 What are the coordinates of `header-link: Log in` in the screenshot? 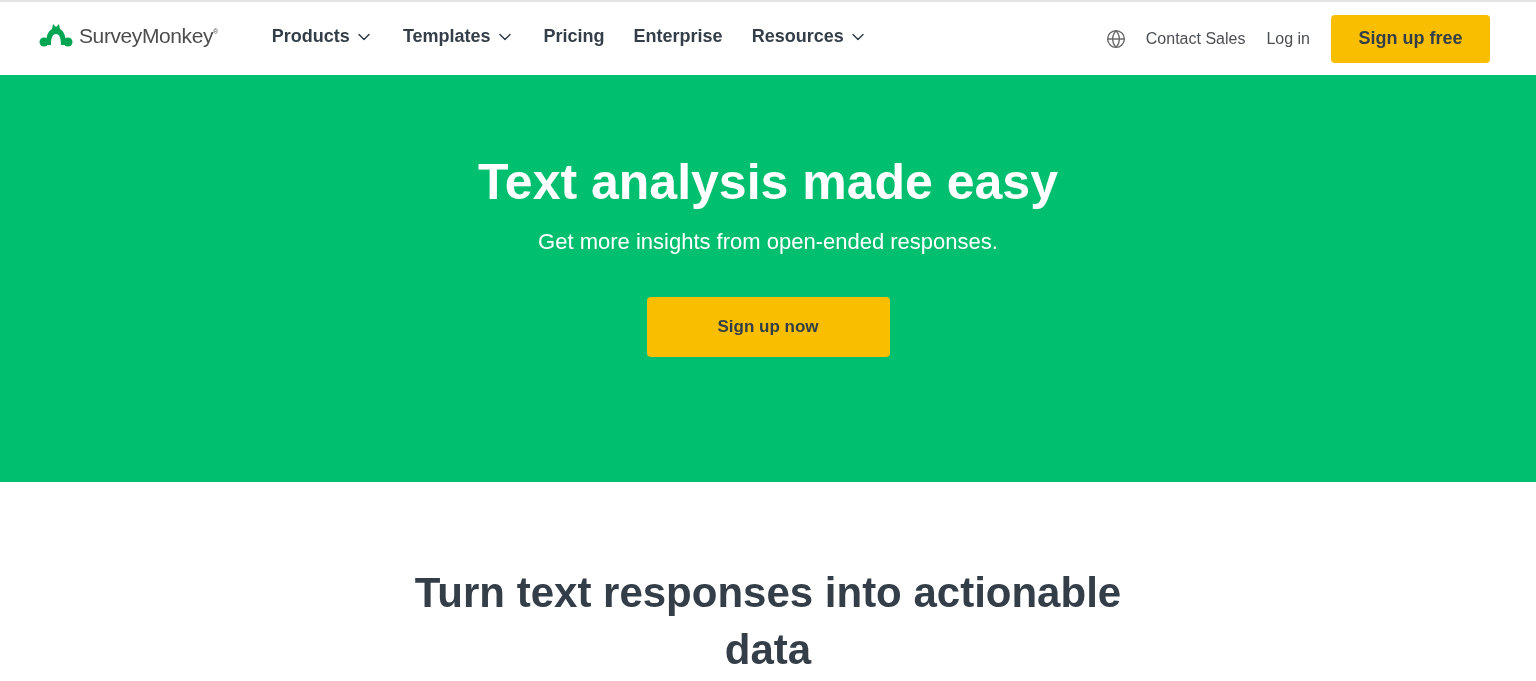 It's located at (1288, 38).